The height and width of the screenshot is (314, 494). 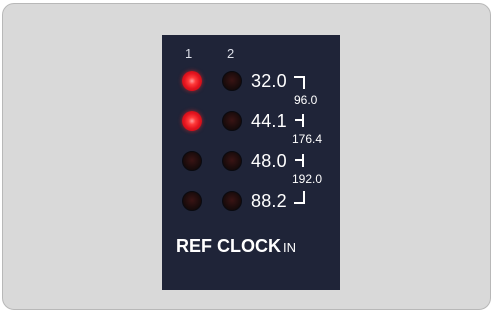 I want to click on title-suffix: IN, so click(x=289, y=247).